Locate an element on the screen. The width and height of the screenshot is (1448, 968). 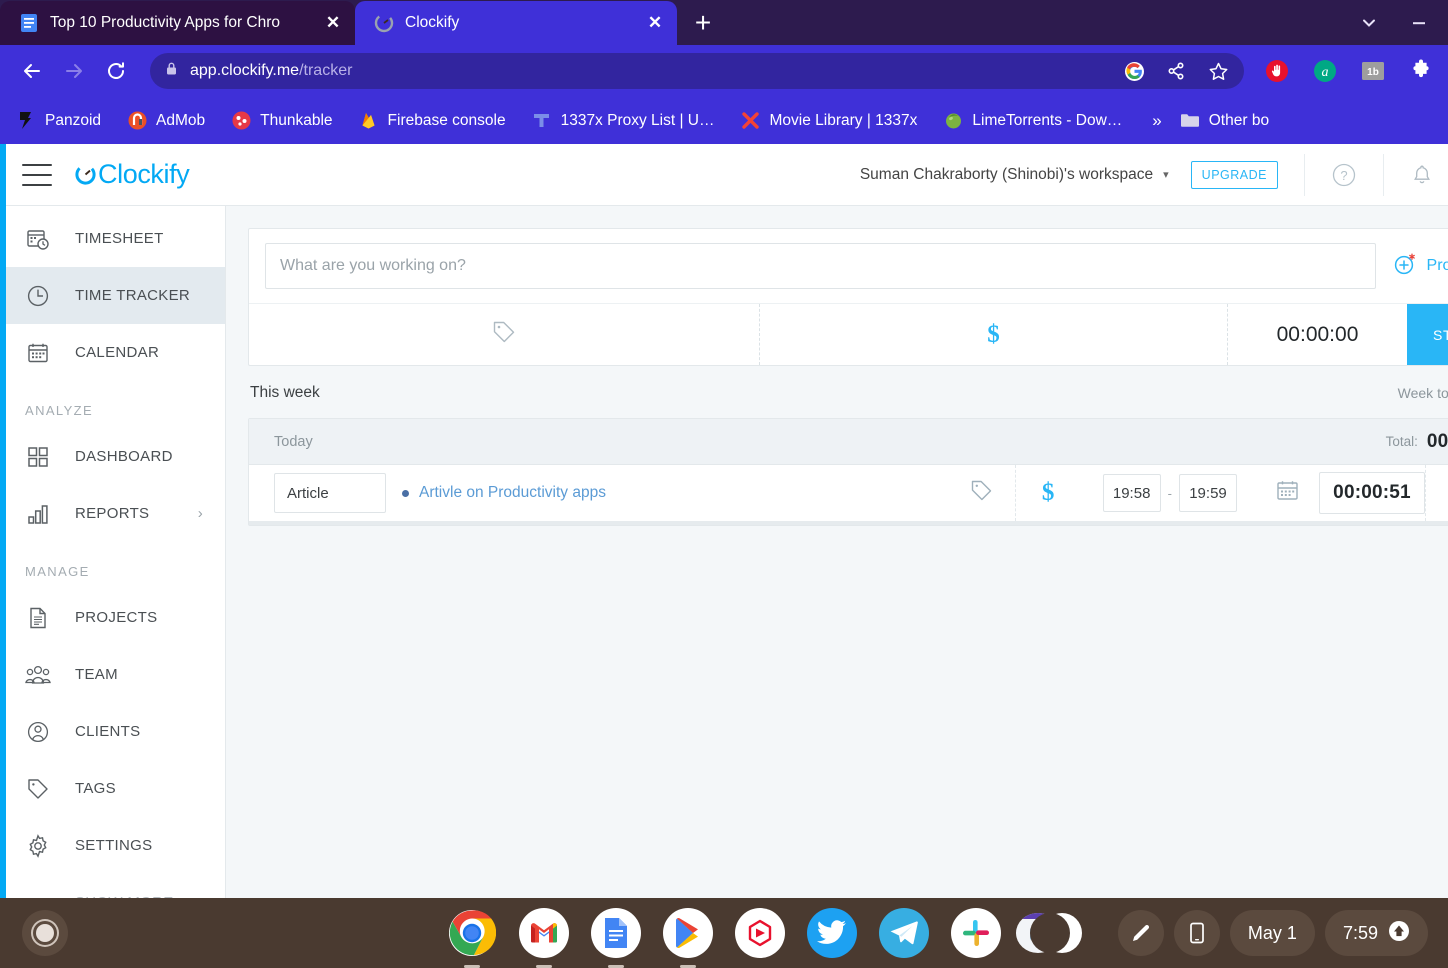
add-project-button: Proj is located at coordinates (1412, 266).